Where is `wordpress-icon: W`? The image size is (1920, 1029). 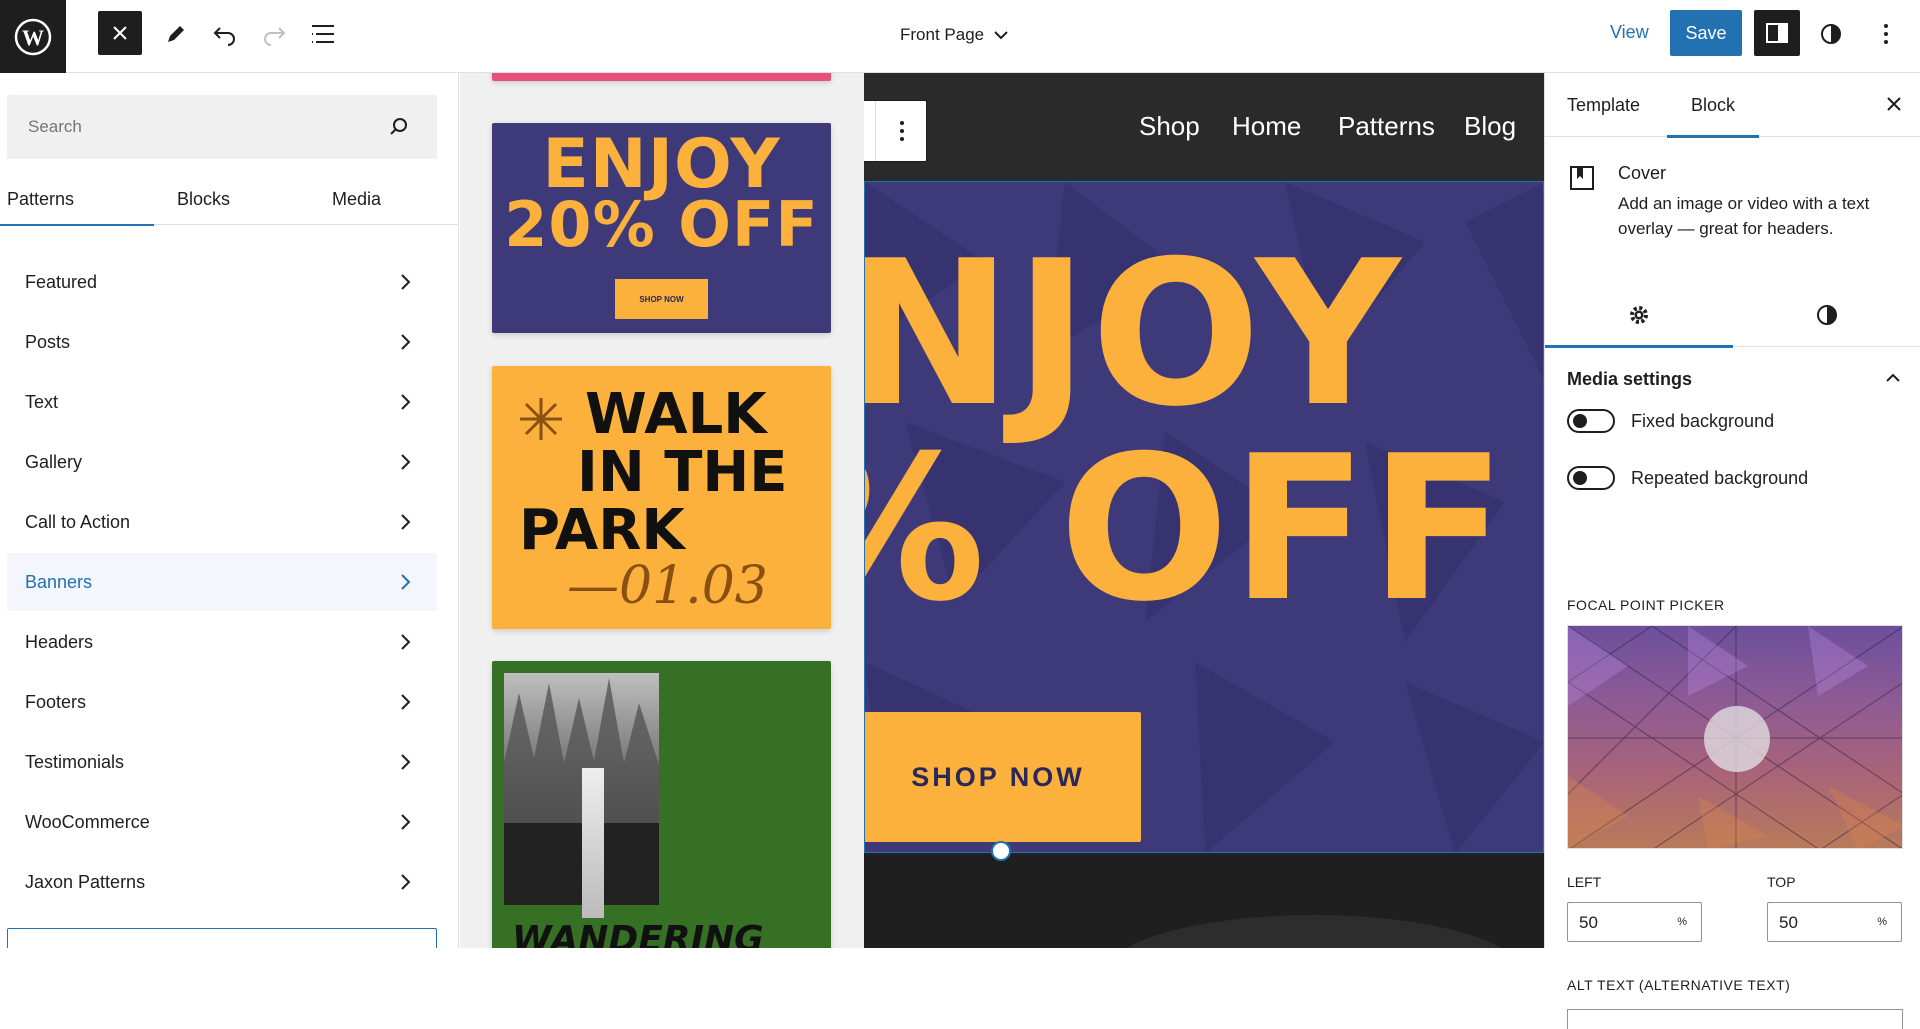
wordpress-icon: W is located at coordinates (33, 36).